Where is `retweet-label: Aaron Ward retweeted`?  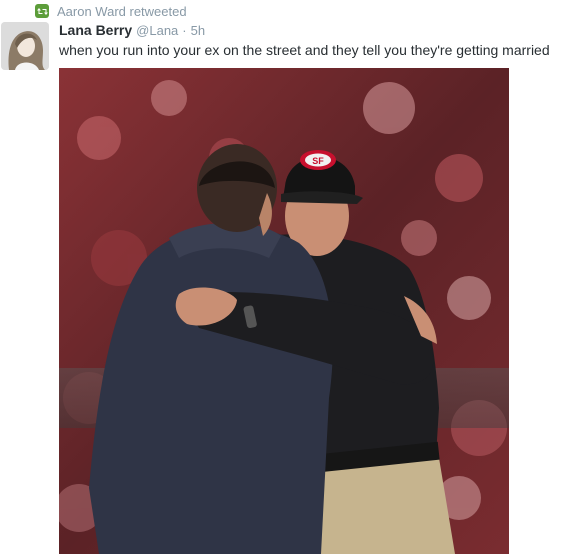 retweet-label: Aaron Ward retweeted is located at coordinates (122, 11).